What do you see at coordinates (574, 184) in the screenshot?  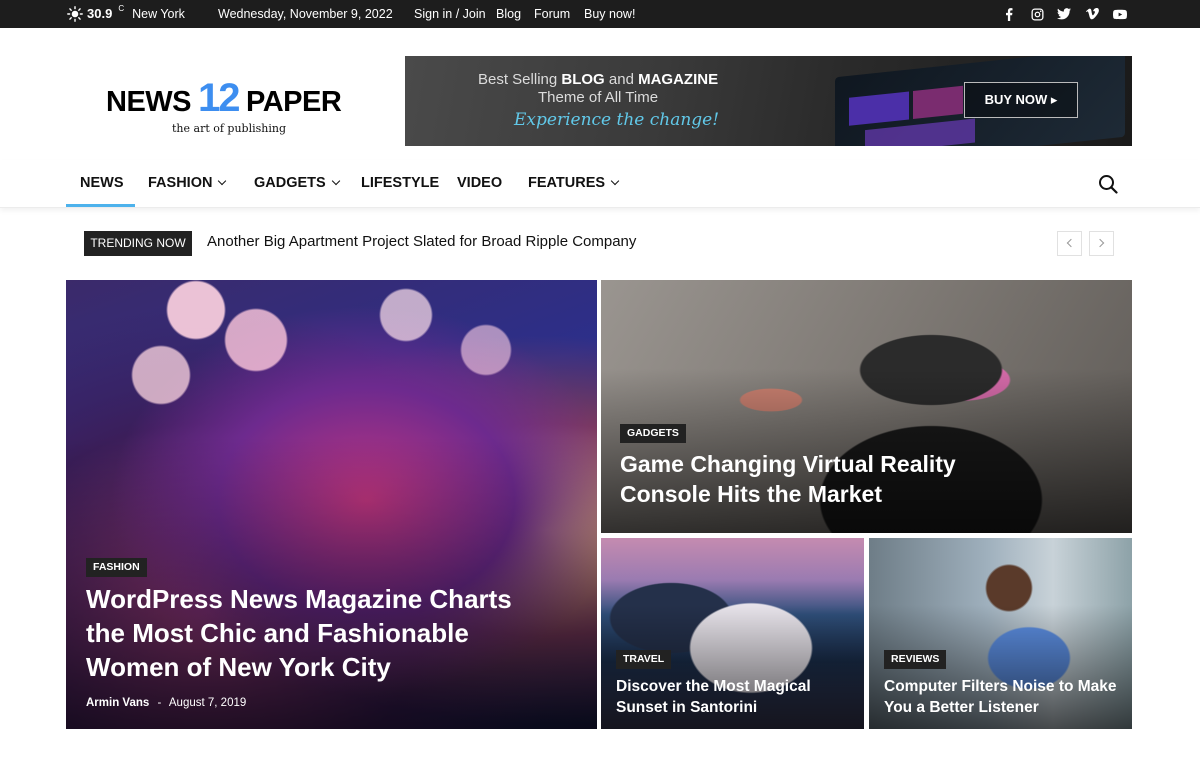 I see `nav-item-features: FEATURES` at bounding box center [574, 184].